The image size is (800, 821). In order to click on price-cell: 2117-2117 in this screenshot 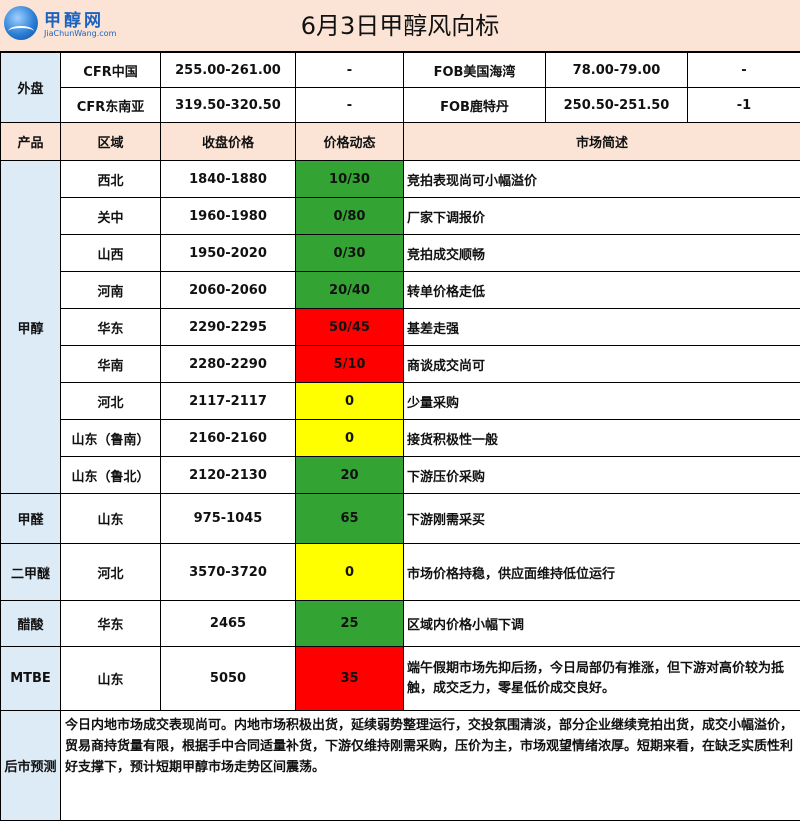, I will do `click(228, 401)`.